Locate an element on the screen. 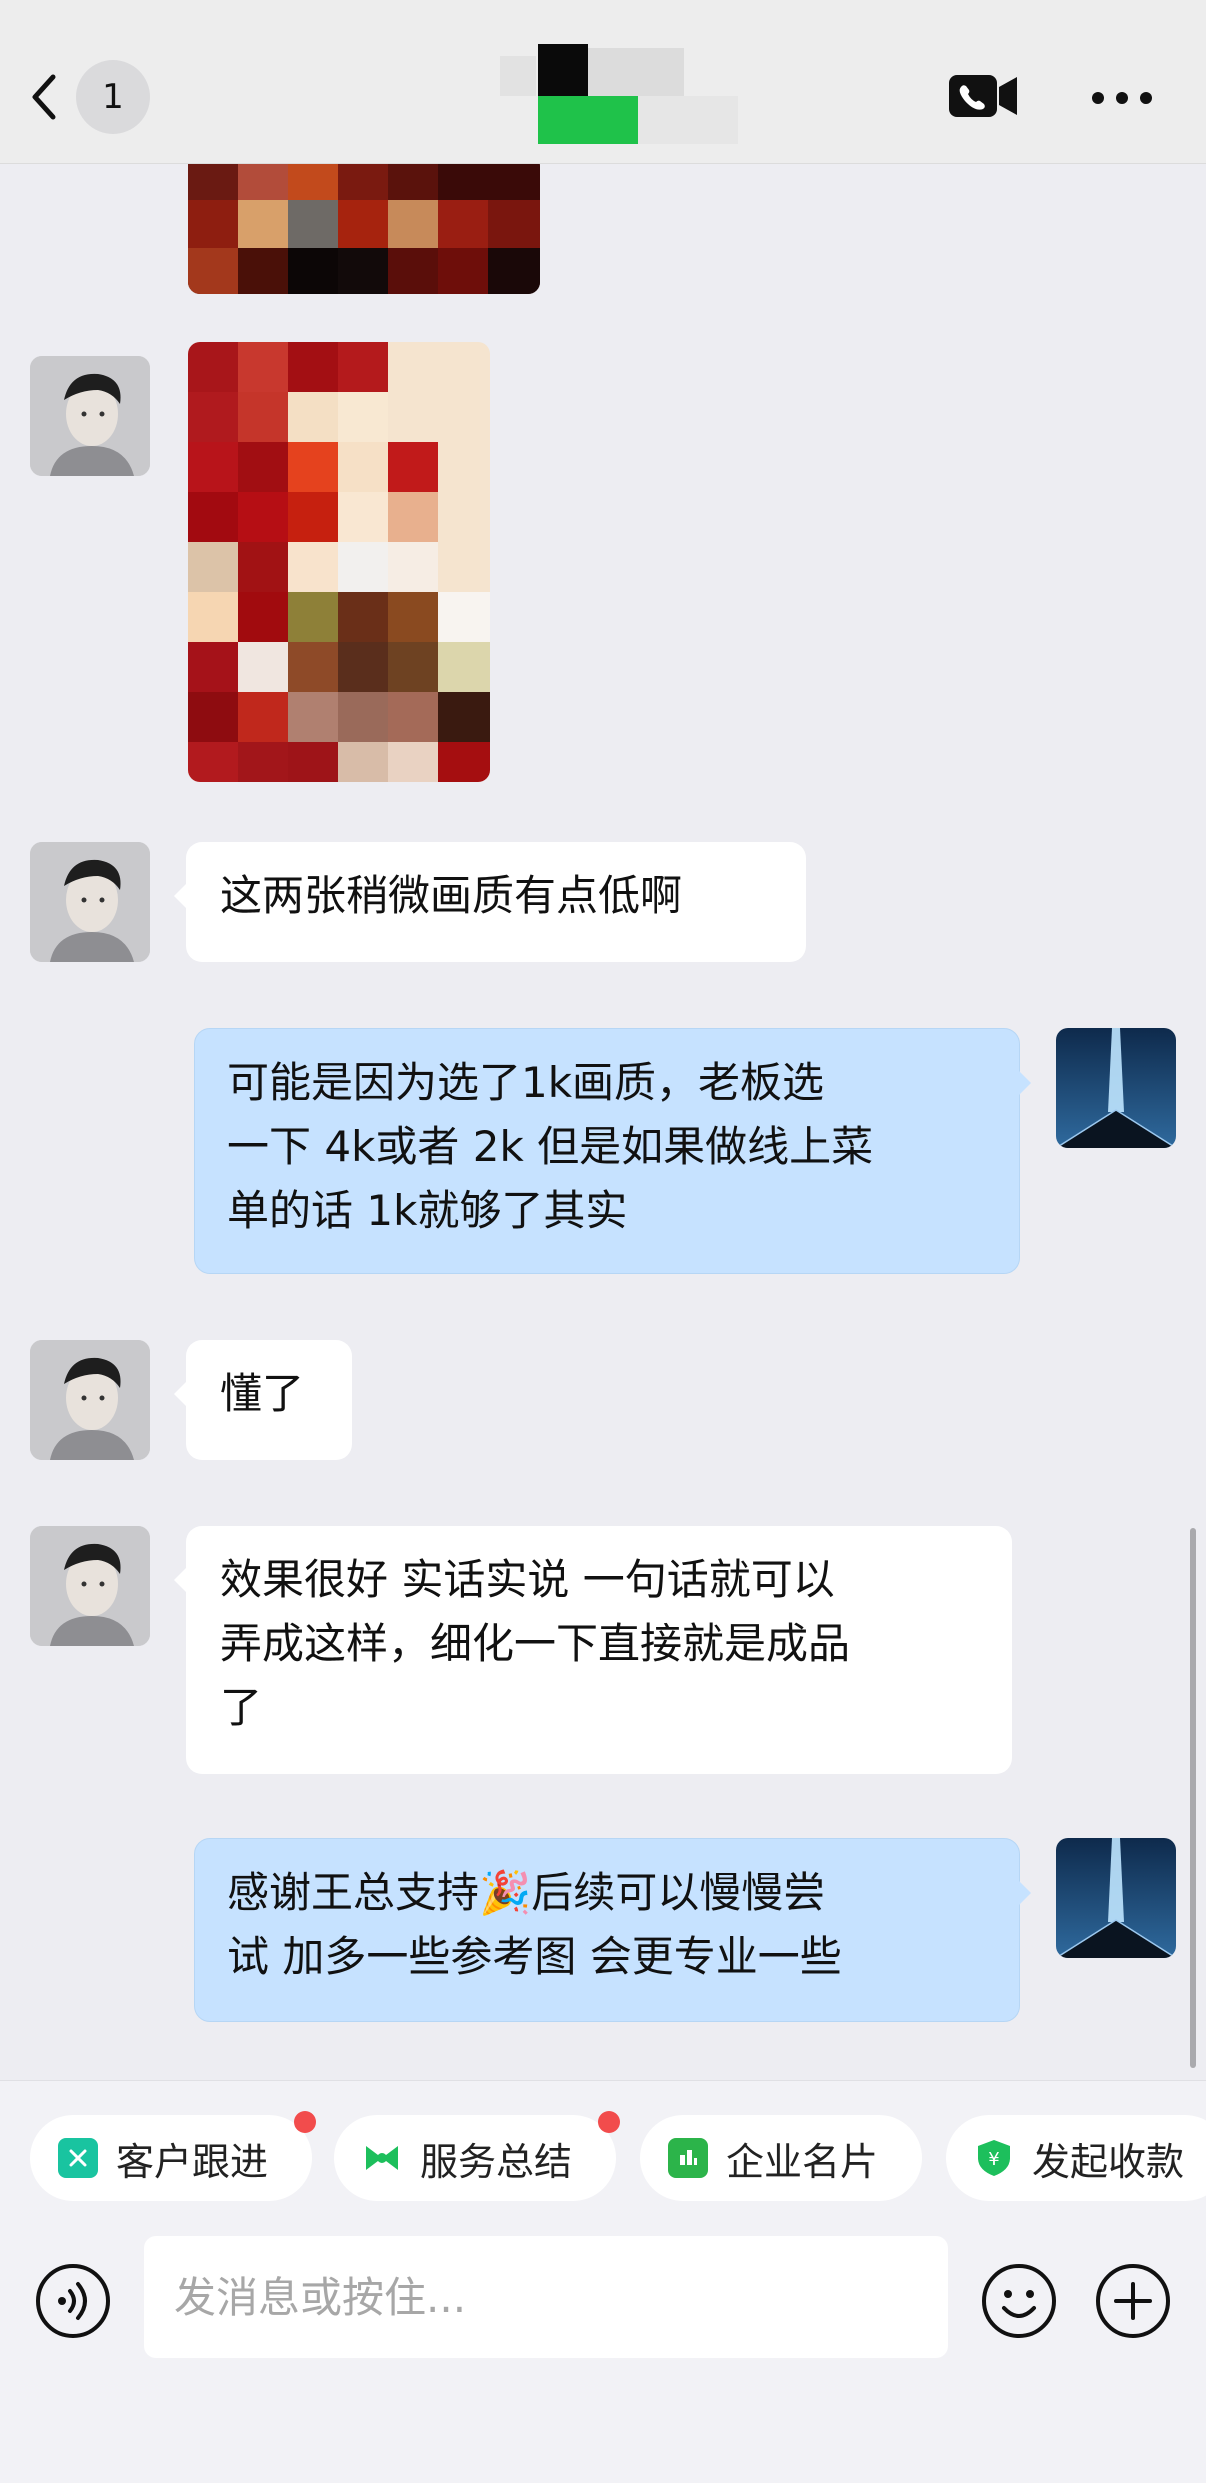  emoji-button is located at coordinates (1019, 2301).